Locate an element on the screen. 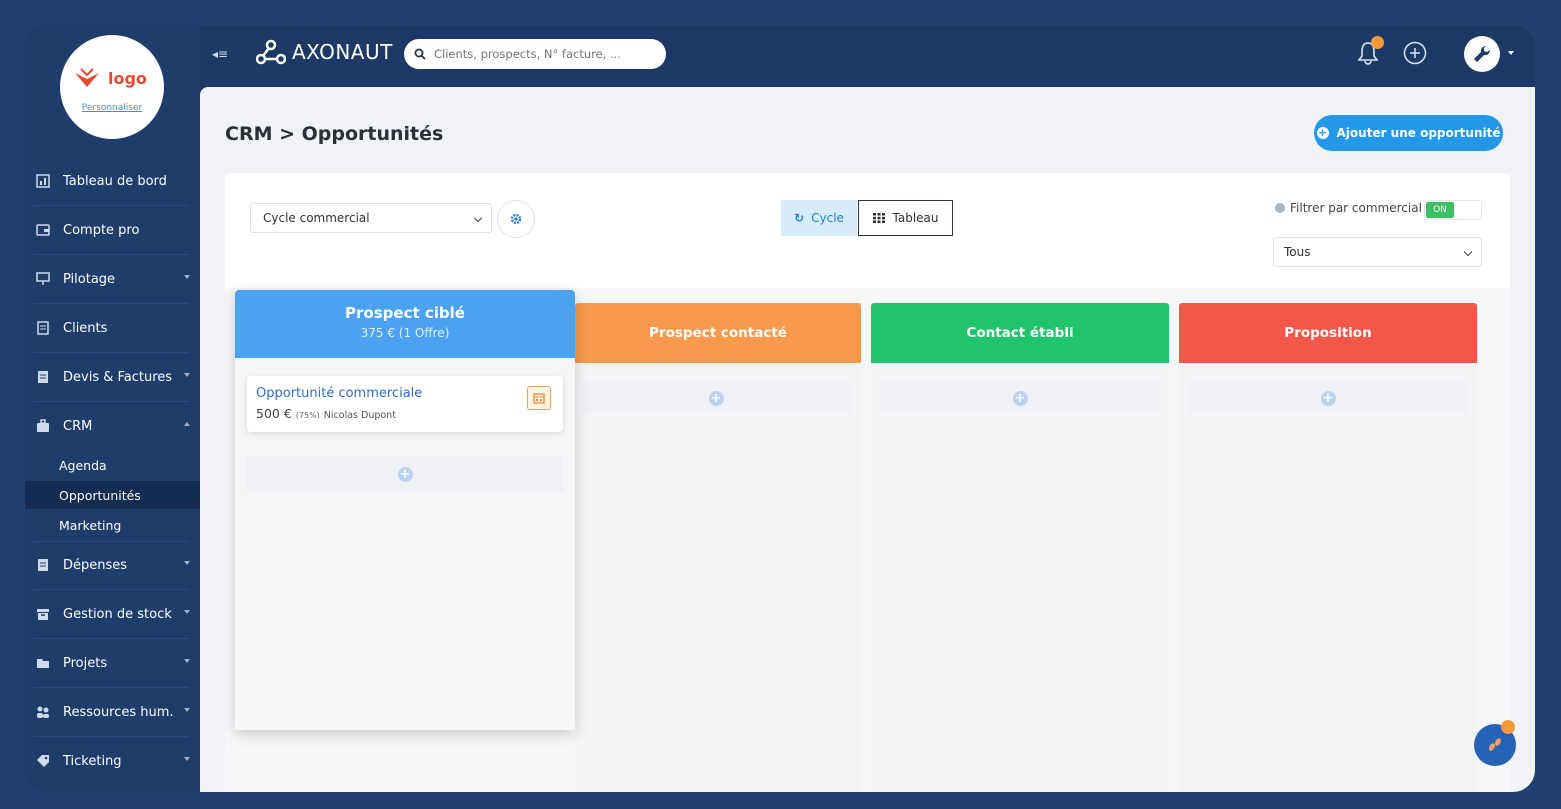 The image size is (1561, 809). invoice-icon is located at coordinates (43, 377).